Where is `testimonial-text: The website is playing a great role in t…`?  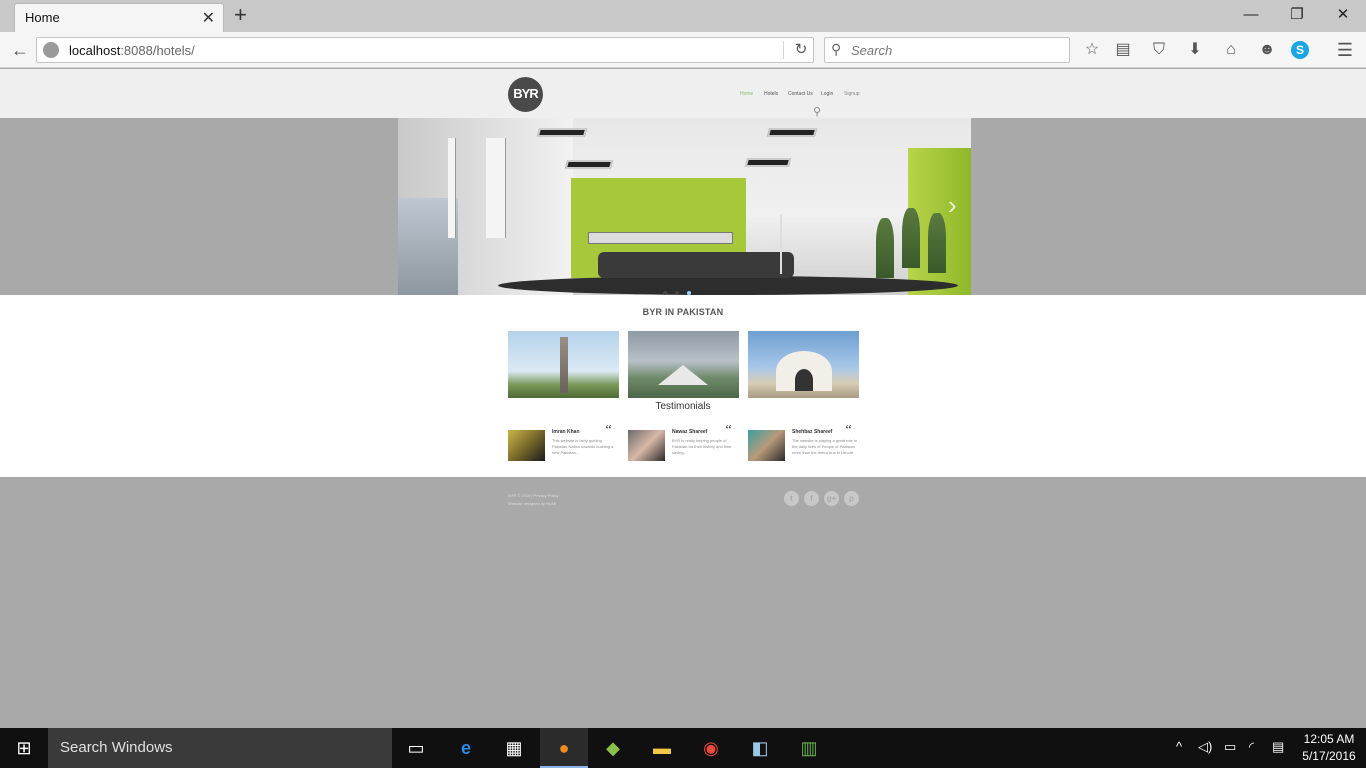
testimonial-text: The website is playing a great role in t… is located at coordinates (824, 446).